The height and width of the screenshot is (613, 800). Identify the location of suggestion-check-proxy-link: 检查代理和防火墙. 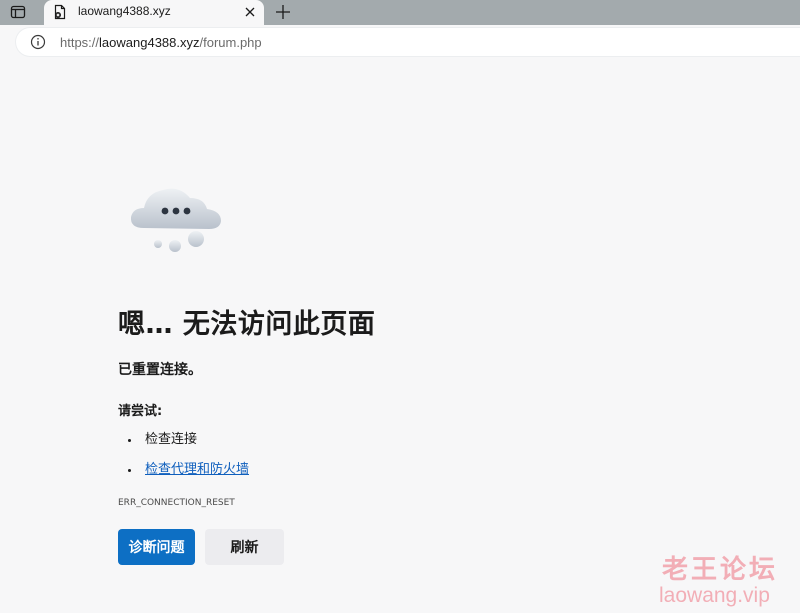
(197, 469).